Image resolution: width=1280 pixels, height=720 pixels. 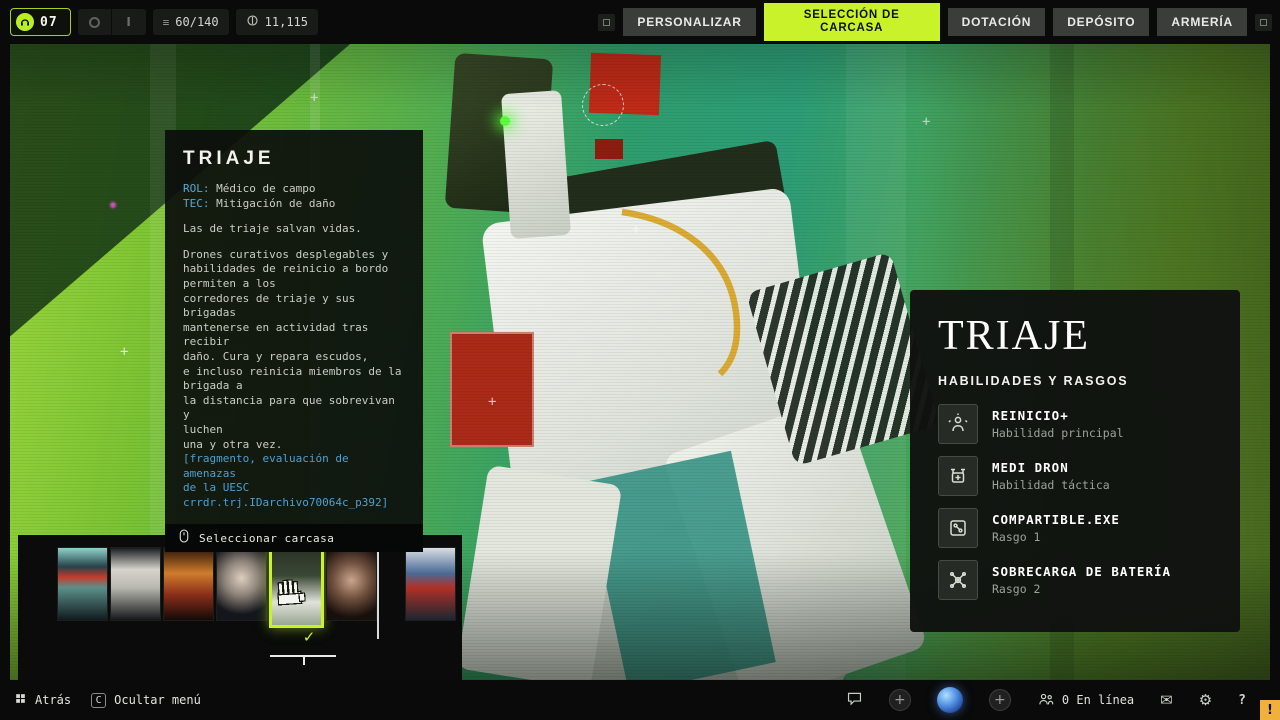 I want to click on role-line: ROL: Médico de campo, so click(x=249, y=188).